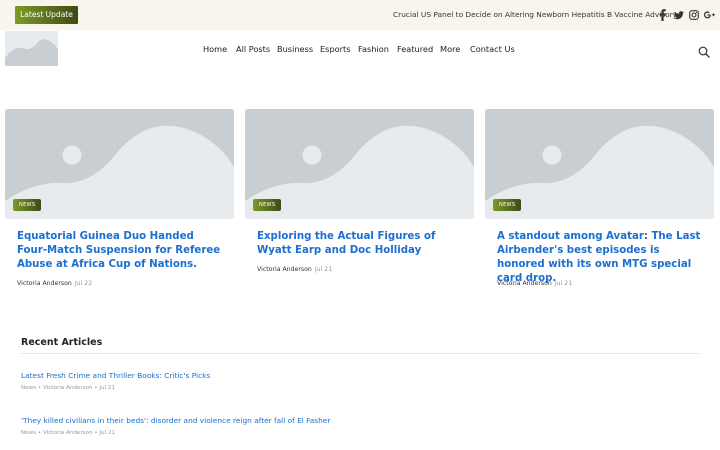 This screenshot has width=720, height=450. I want to click on nav-item-business: Business, so click(295, 49).